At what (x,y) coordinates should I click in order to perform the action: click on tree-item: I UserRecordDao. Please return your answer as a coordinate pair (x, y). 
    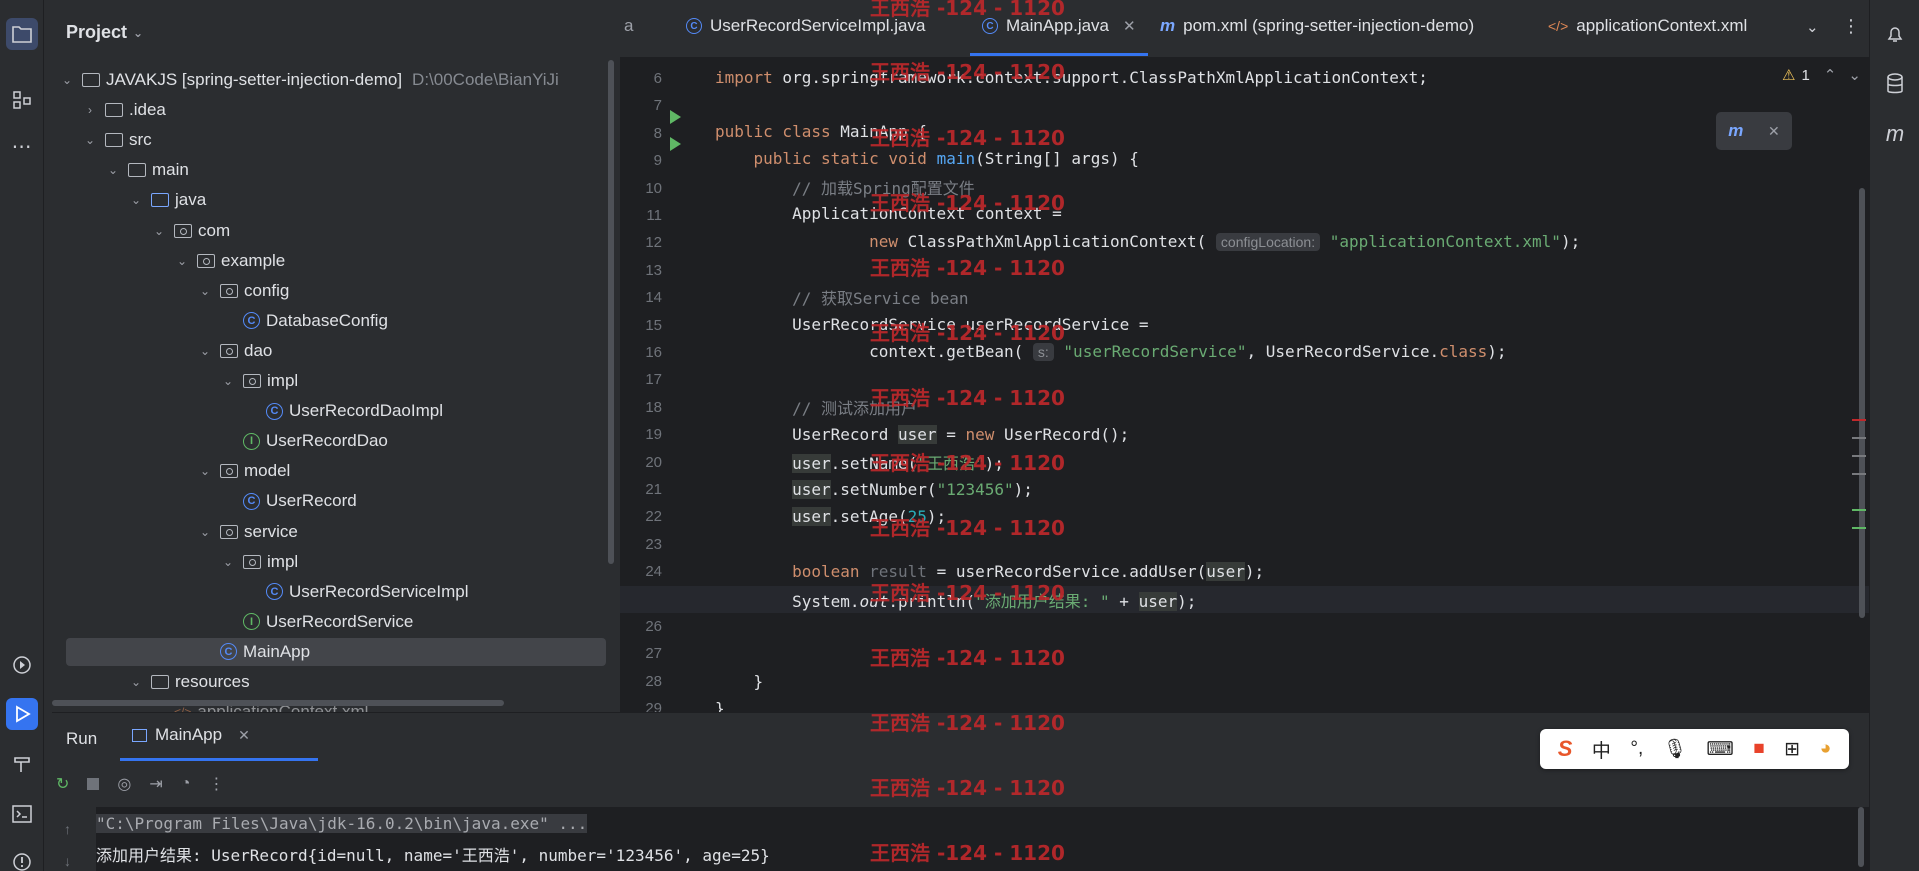
    Looking at the image, I should click on (329, 441).